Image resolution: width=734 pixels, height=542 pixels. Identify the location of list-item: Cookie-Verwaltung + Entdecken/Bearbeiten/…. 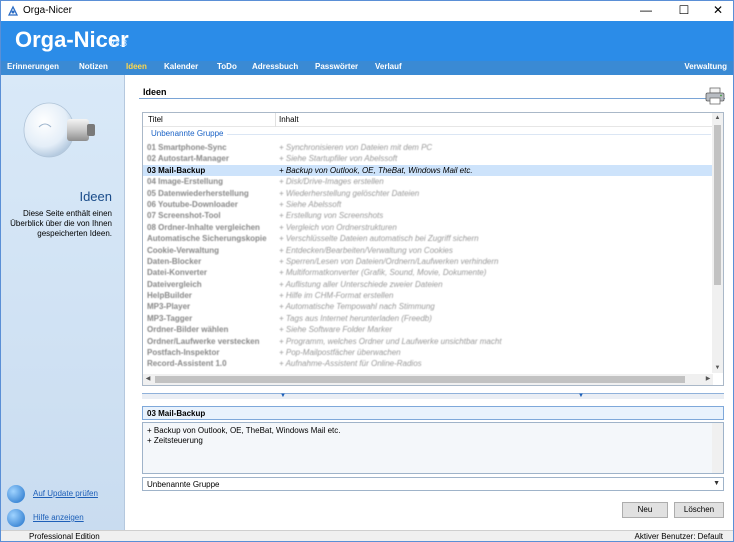
(428, 250).